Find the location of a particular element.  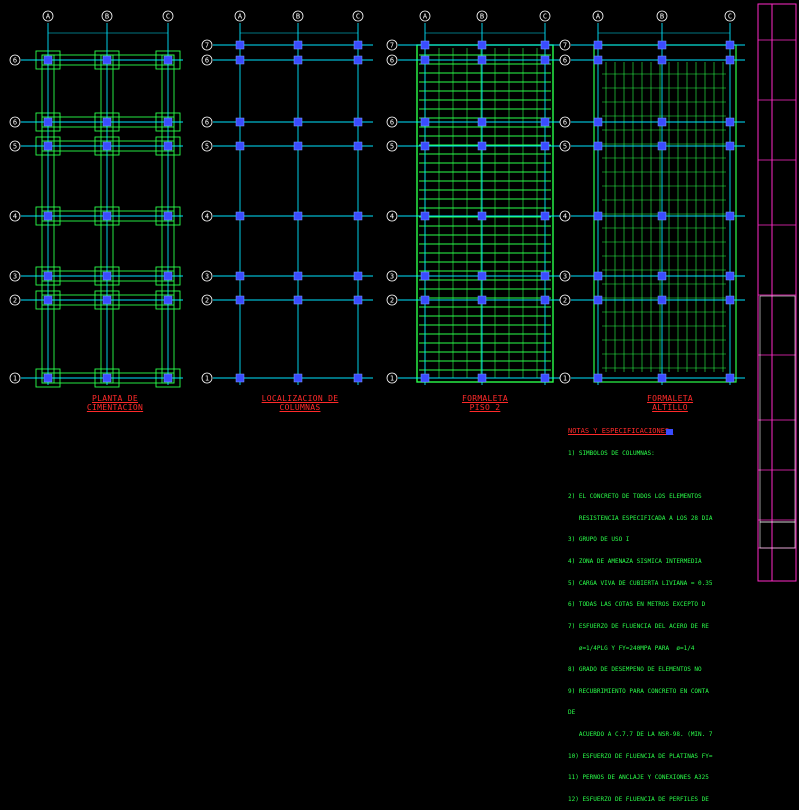

note-line: 5) CARGA VIVA DE CUBIERTA LIVIANA = 0.35 is located at coordinates (640, 583).